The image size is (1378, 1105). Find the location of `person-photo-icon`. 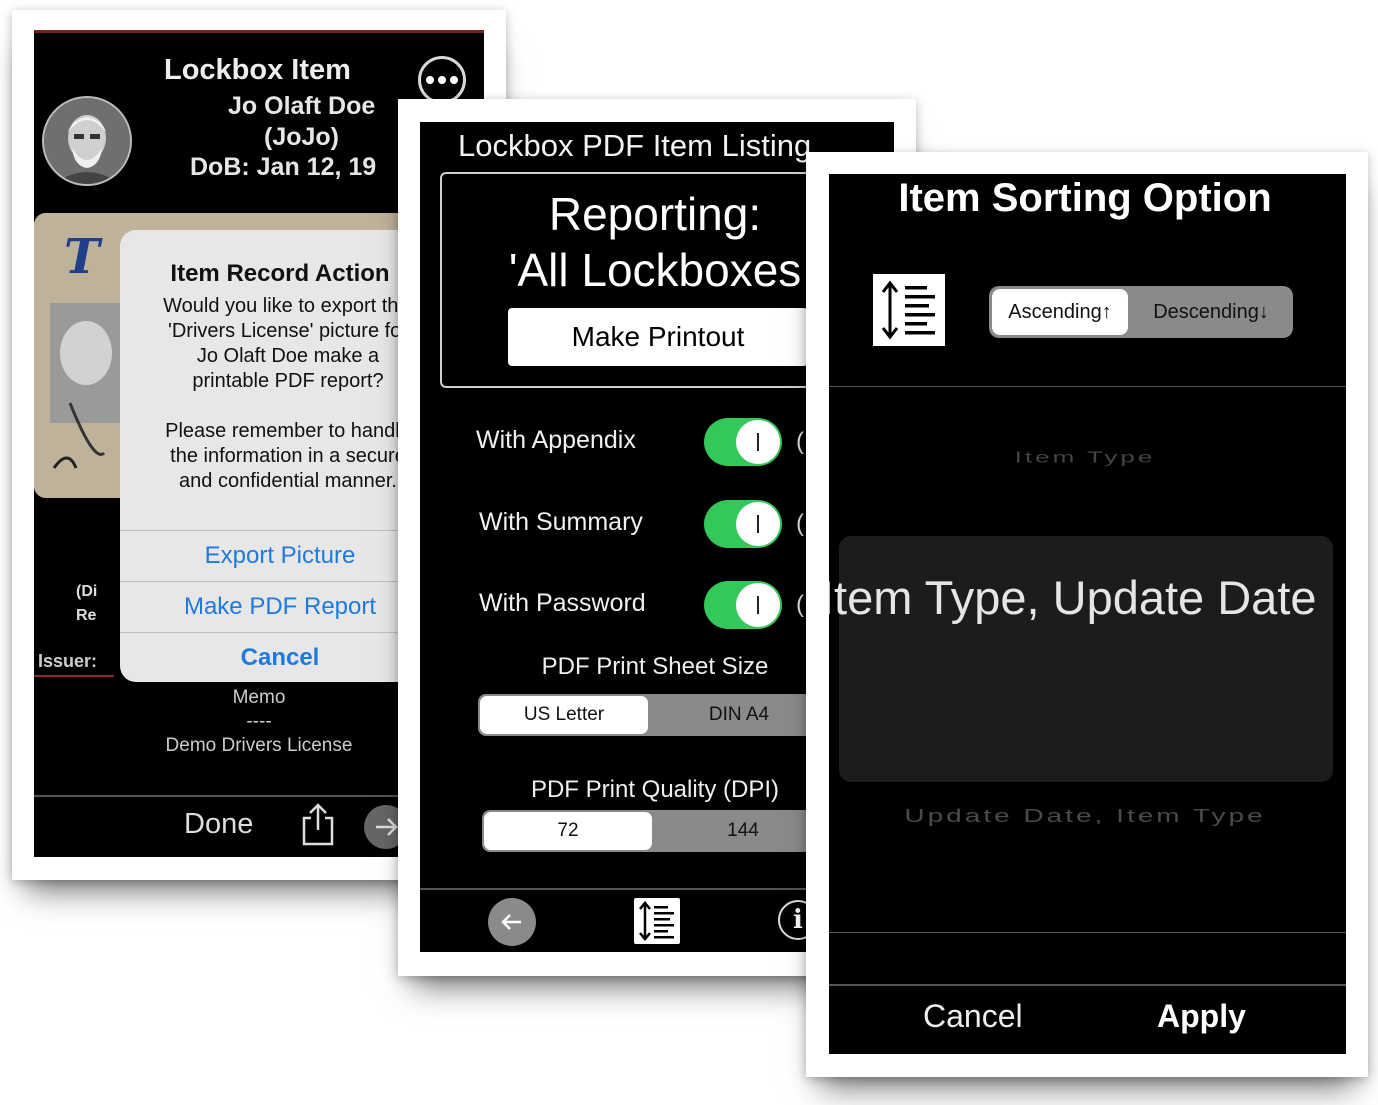

person-photo-icon is located at coordinates (87, 141).